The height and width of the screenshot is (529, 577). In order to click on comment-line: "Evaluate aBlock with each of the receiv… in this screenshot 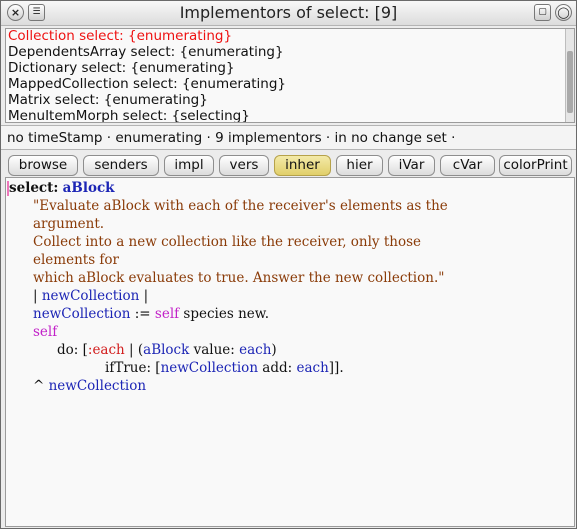, I will do `click(240, 206)`.